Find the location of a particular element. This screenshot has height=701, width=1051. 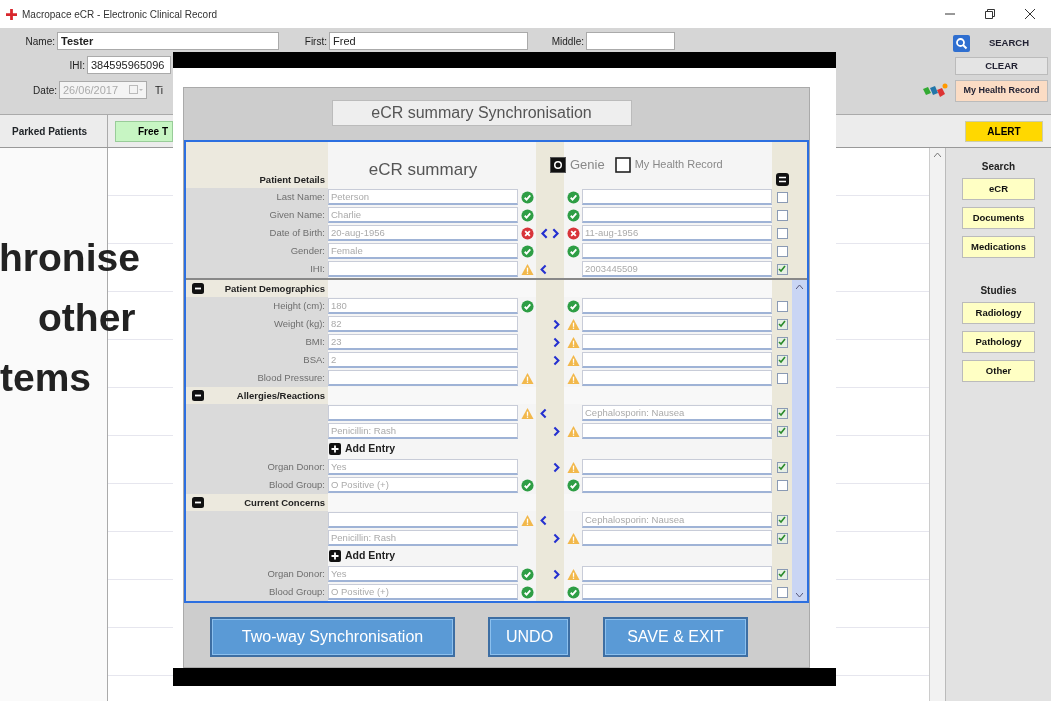

sidebar-button: Other is located at coordinates (998, 371).